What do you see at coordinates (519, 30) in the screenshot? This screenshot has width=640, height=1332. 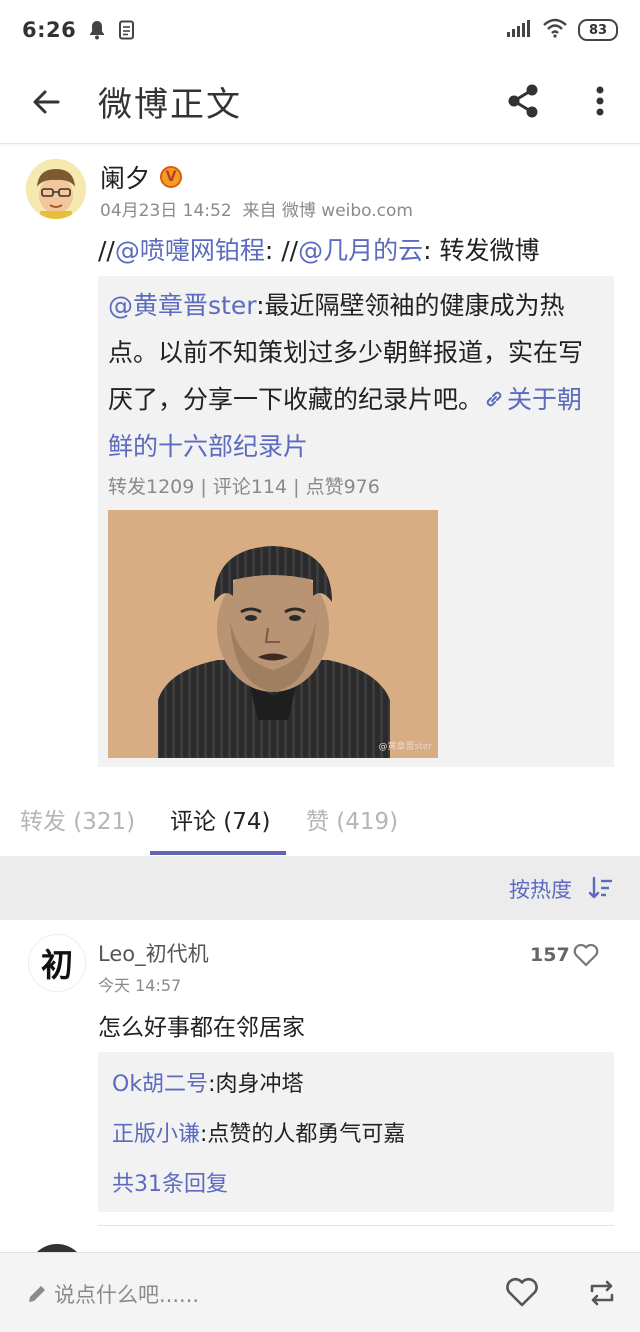 I see `signal-icon` at bounding box center [519, 30].